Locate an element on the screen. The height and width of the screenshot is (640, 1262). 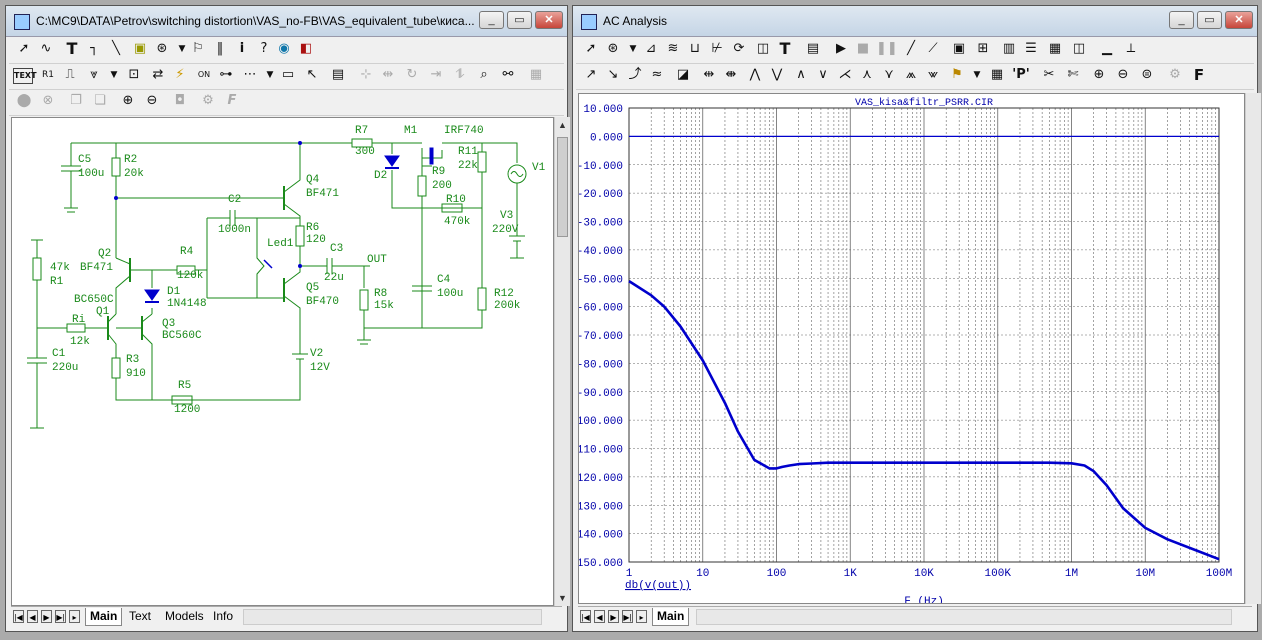
wire-icon: ∿ is located at coordinates (46, 49).